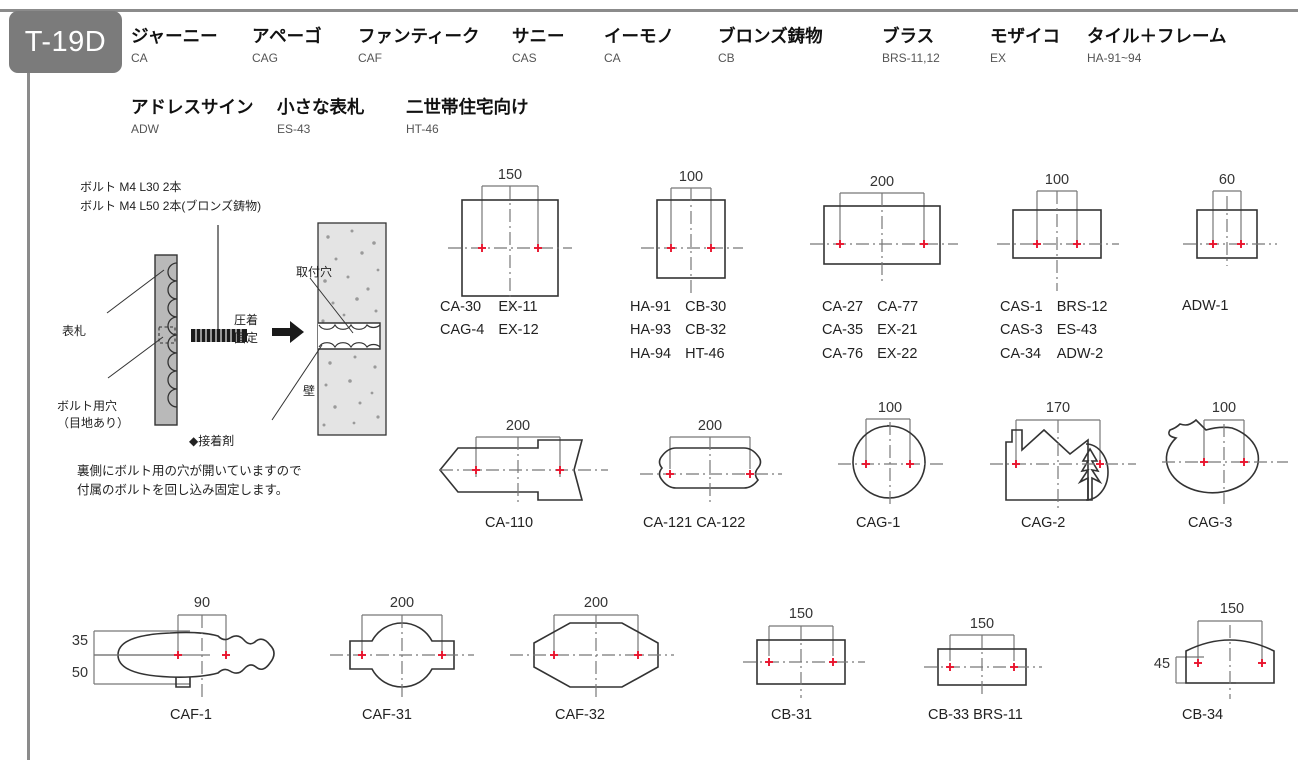 The height and width of the screenshot is (760, 1298). Describe the element at coordinates (770, 36) in the screenshot. I see `product-name-jp: ブロンズ鋳物` at that location.